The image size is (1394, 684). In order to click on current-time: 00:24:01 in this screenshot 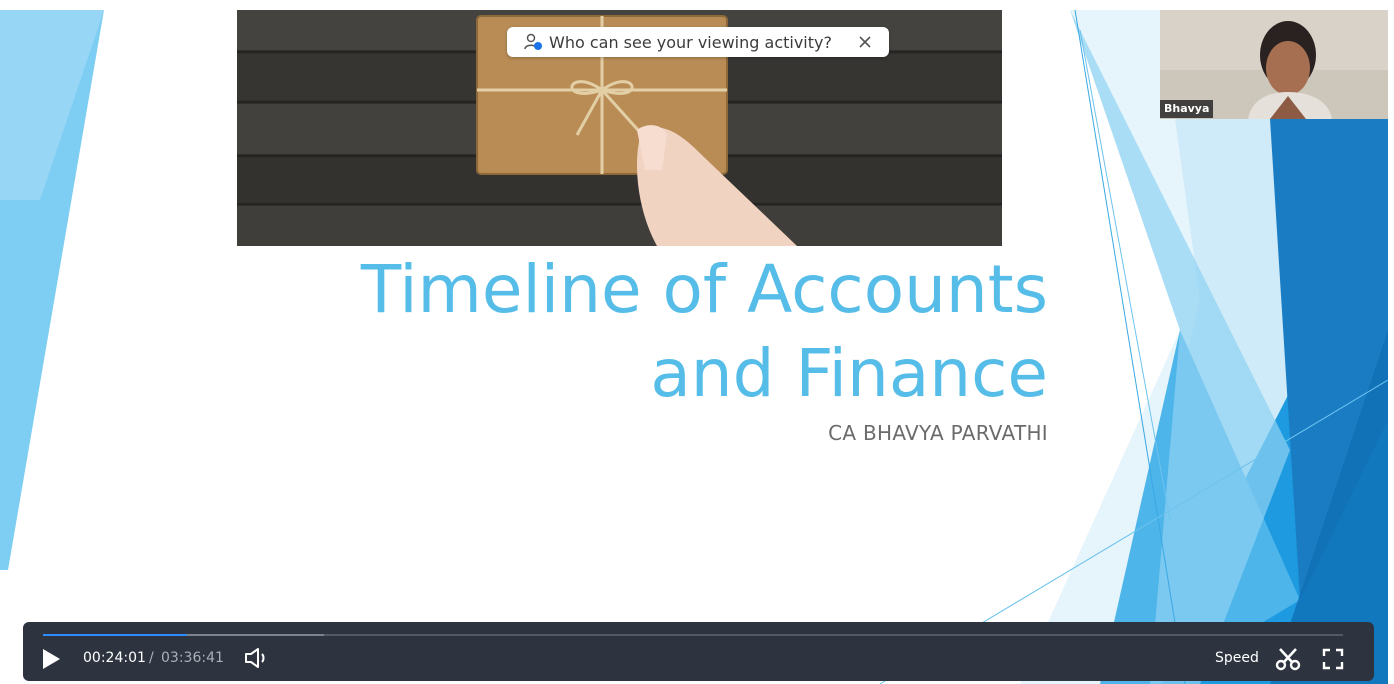, I will do `click(114, 658)`.